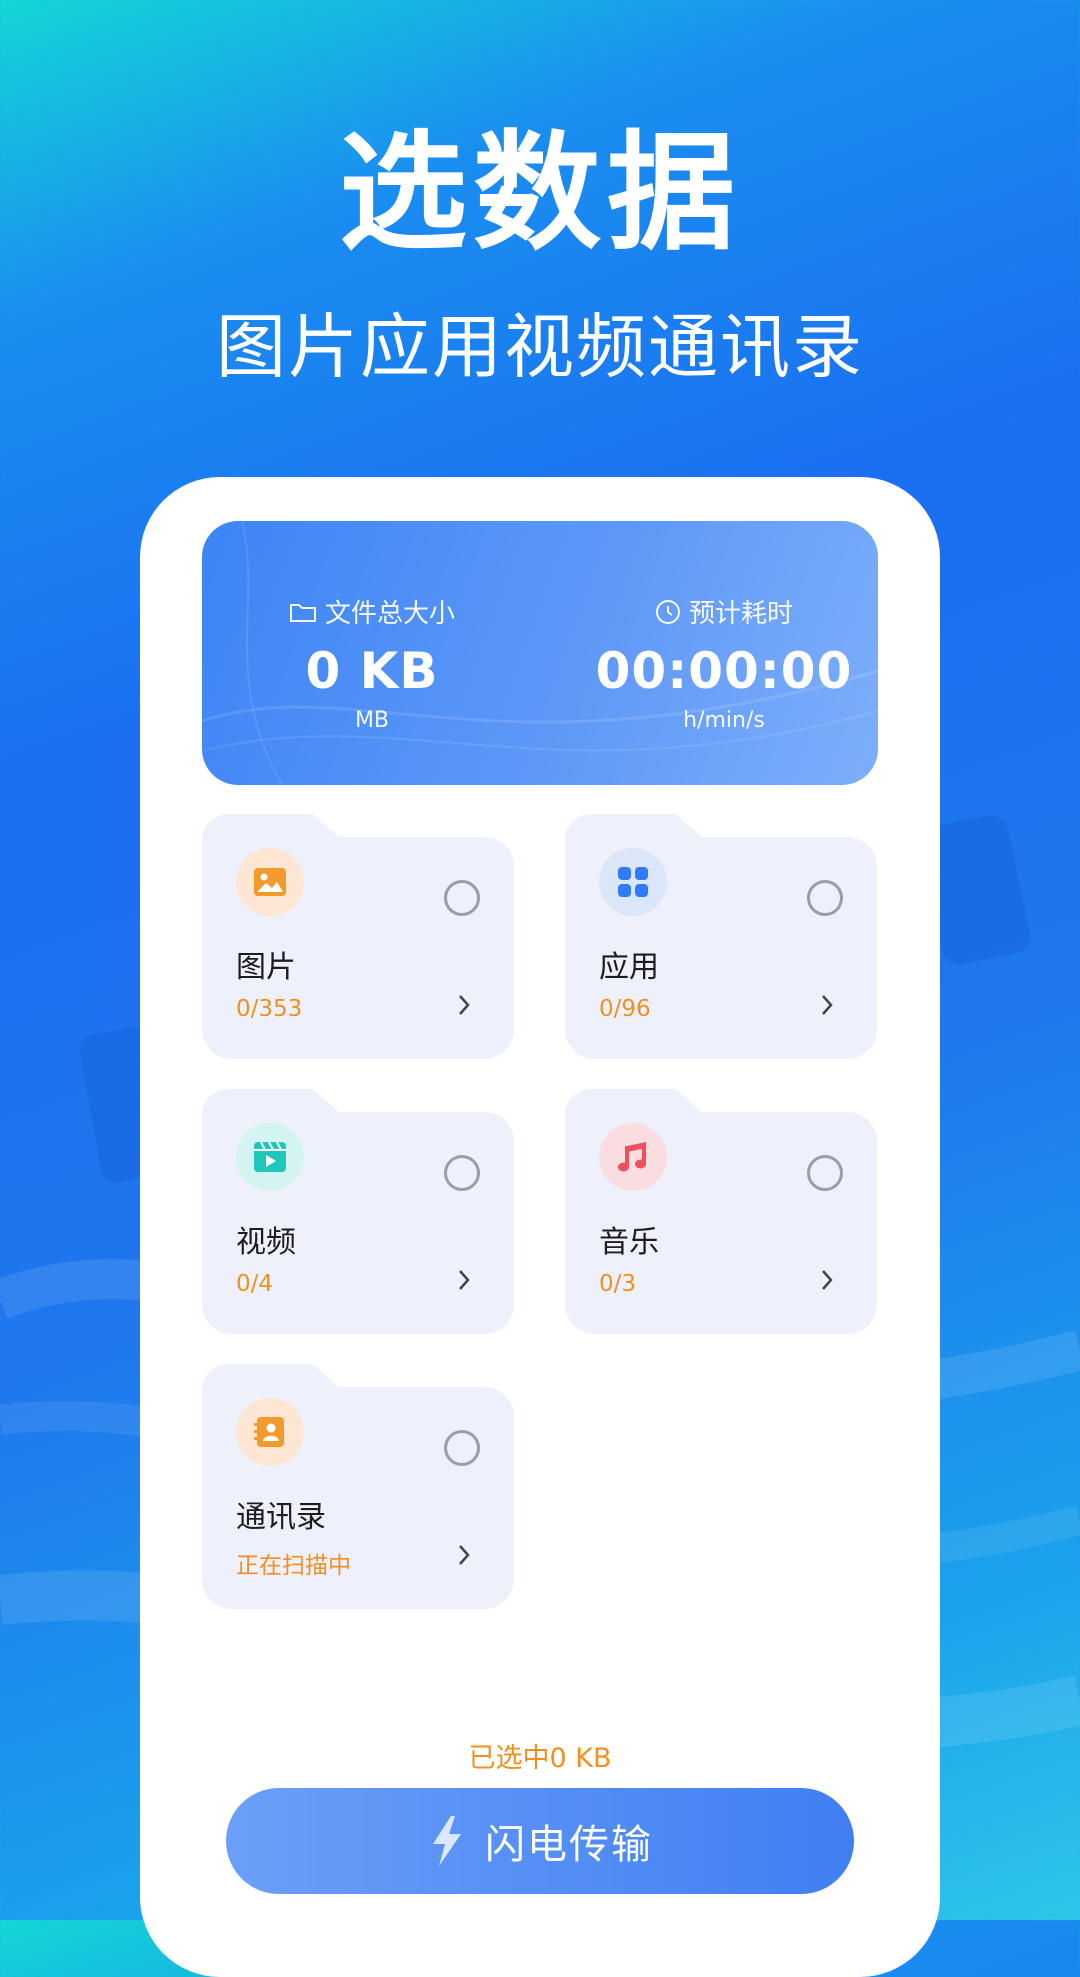  What do you see at coordinates (255, 1284) in the screenshot?
I see `category-count: 0/4` at bounding box center [255, 1284].